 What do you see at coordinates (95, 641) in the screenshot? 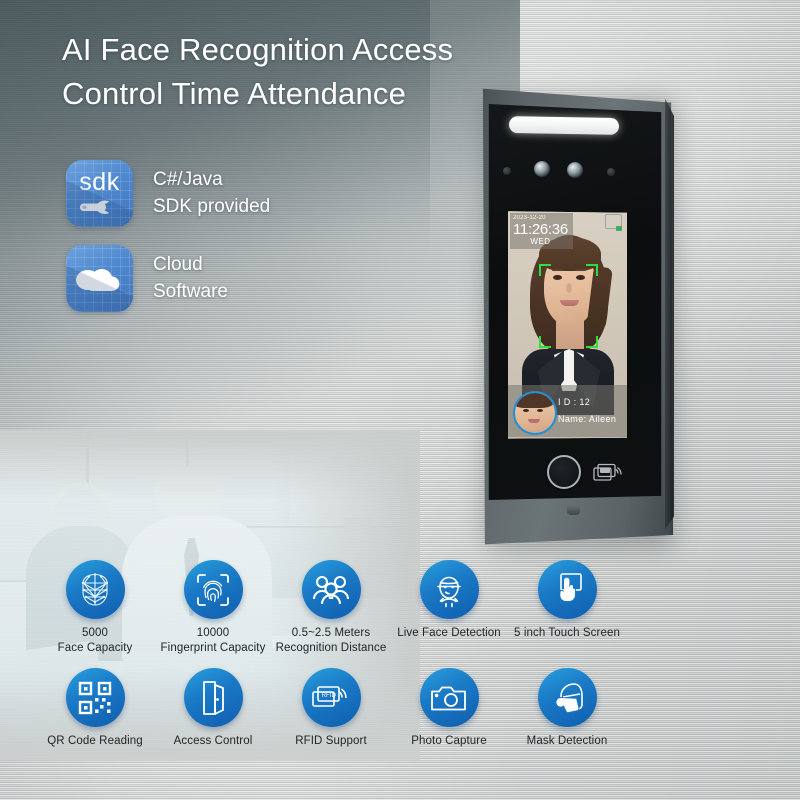
I see `feature-face-capacity-label: 5000 Face Capacity` at bounding box center [95, 641].